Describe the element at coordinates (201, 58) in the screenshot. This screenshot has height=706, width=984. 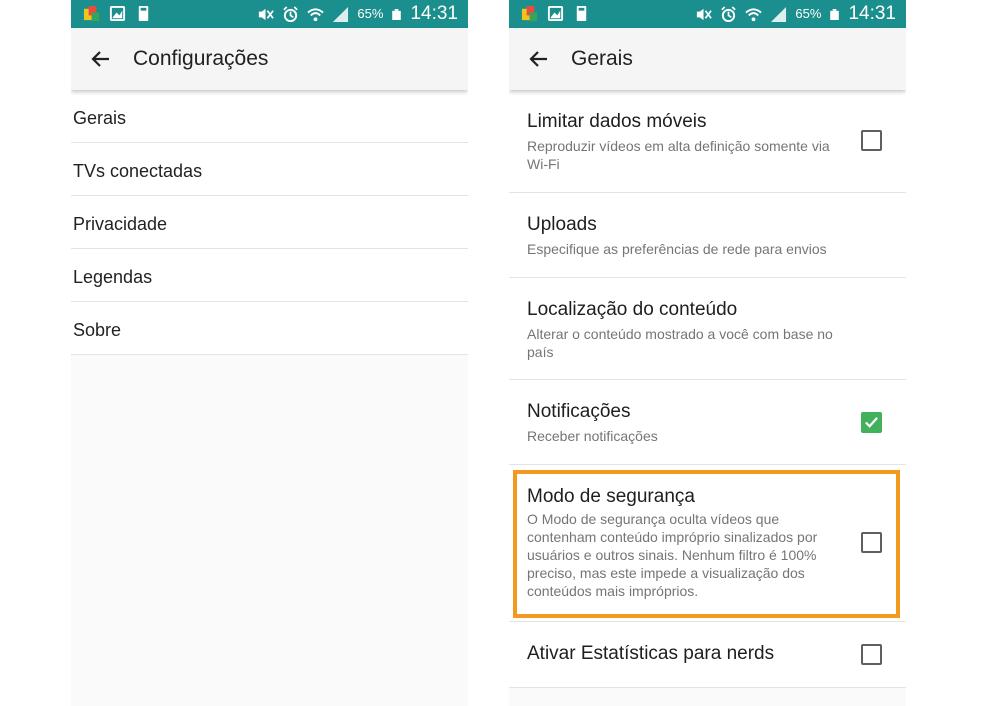
I see `page-title: Configurações` at that location.